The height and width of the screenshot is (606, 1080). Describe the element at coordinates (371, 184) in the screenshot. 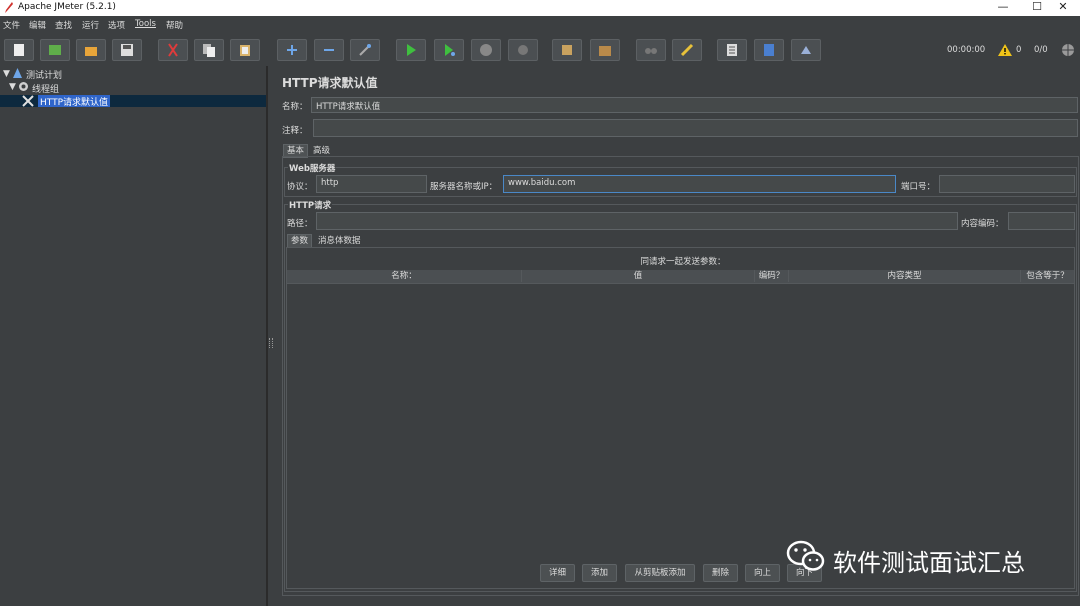

I see `protocol-input: http` at that location.